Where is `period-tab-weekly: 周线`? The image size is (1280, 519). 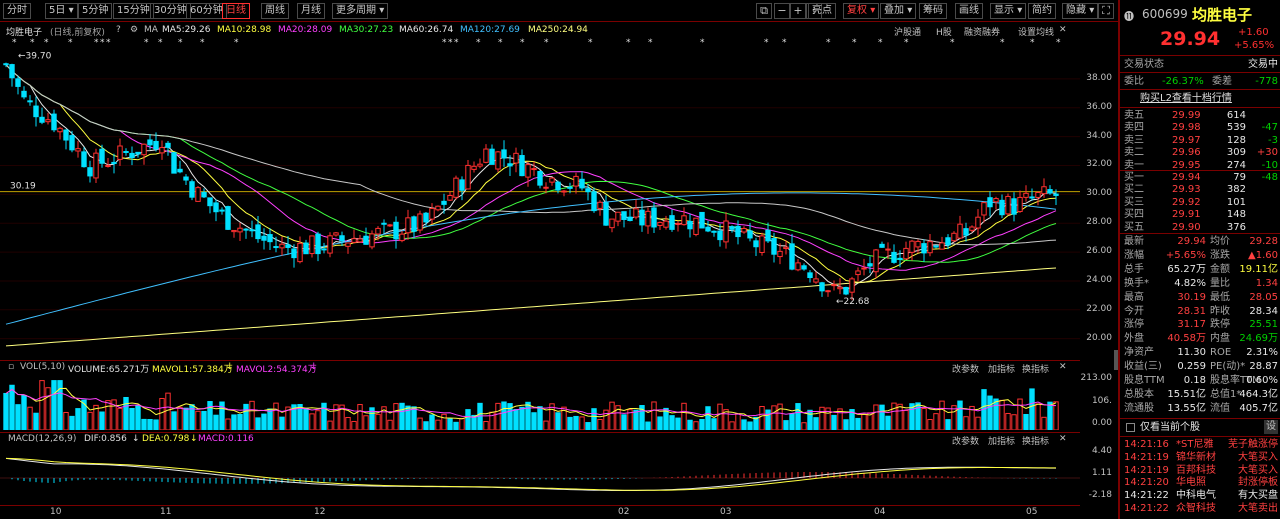
period-tab-weekly: 周线 is located at coordinates (275, 11).